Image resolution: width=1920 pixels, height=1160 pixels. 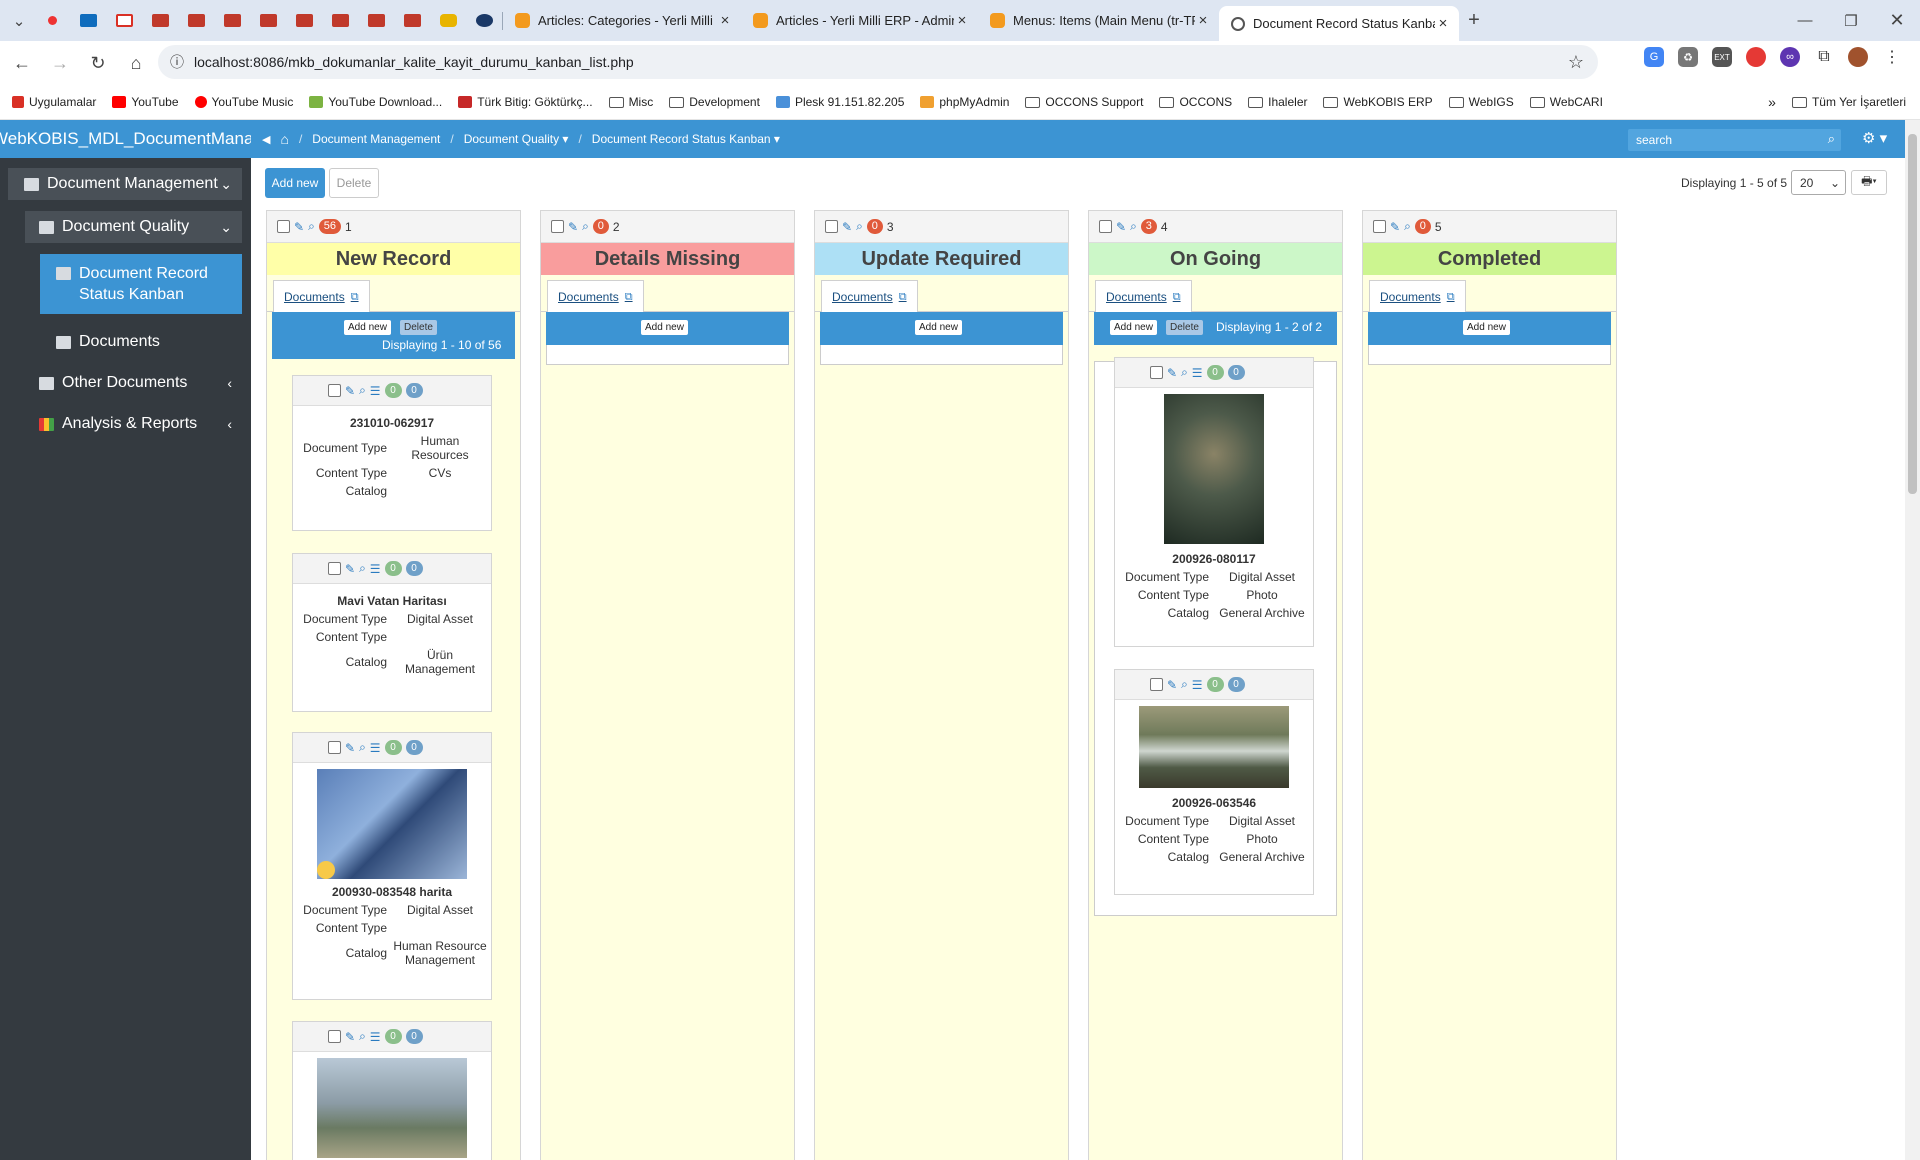 What do you see at coordinates (1156, 372) in the screenshot?
I see `card-checkbox` at bounding box center [1156, 372].